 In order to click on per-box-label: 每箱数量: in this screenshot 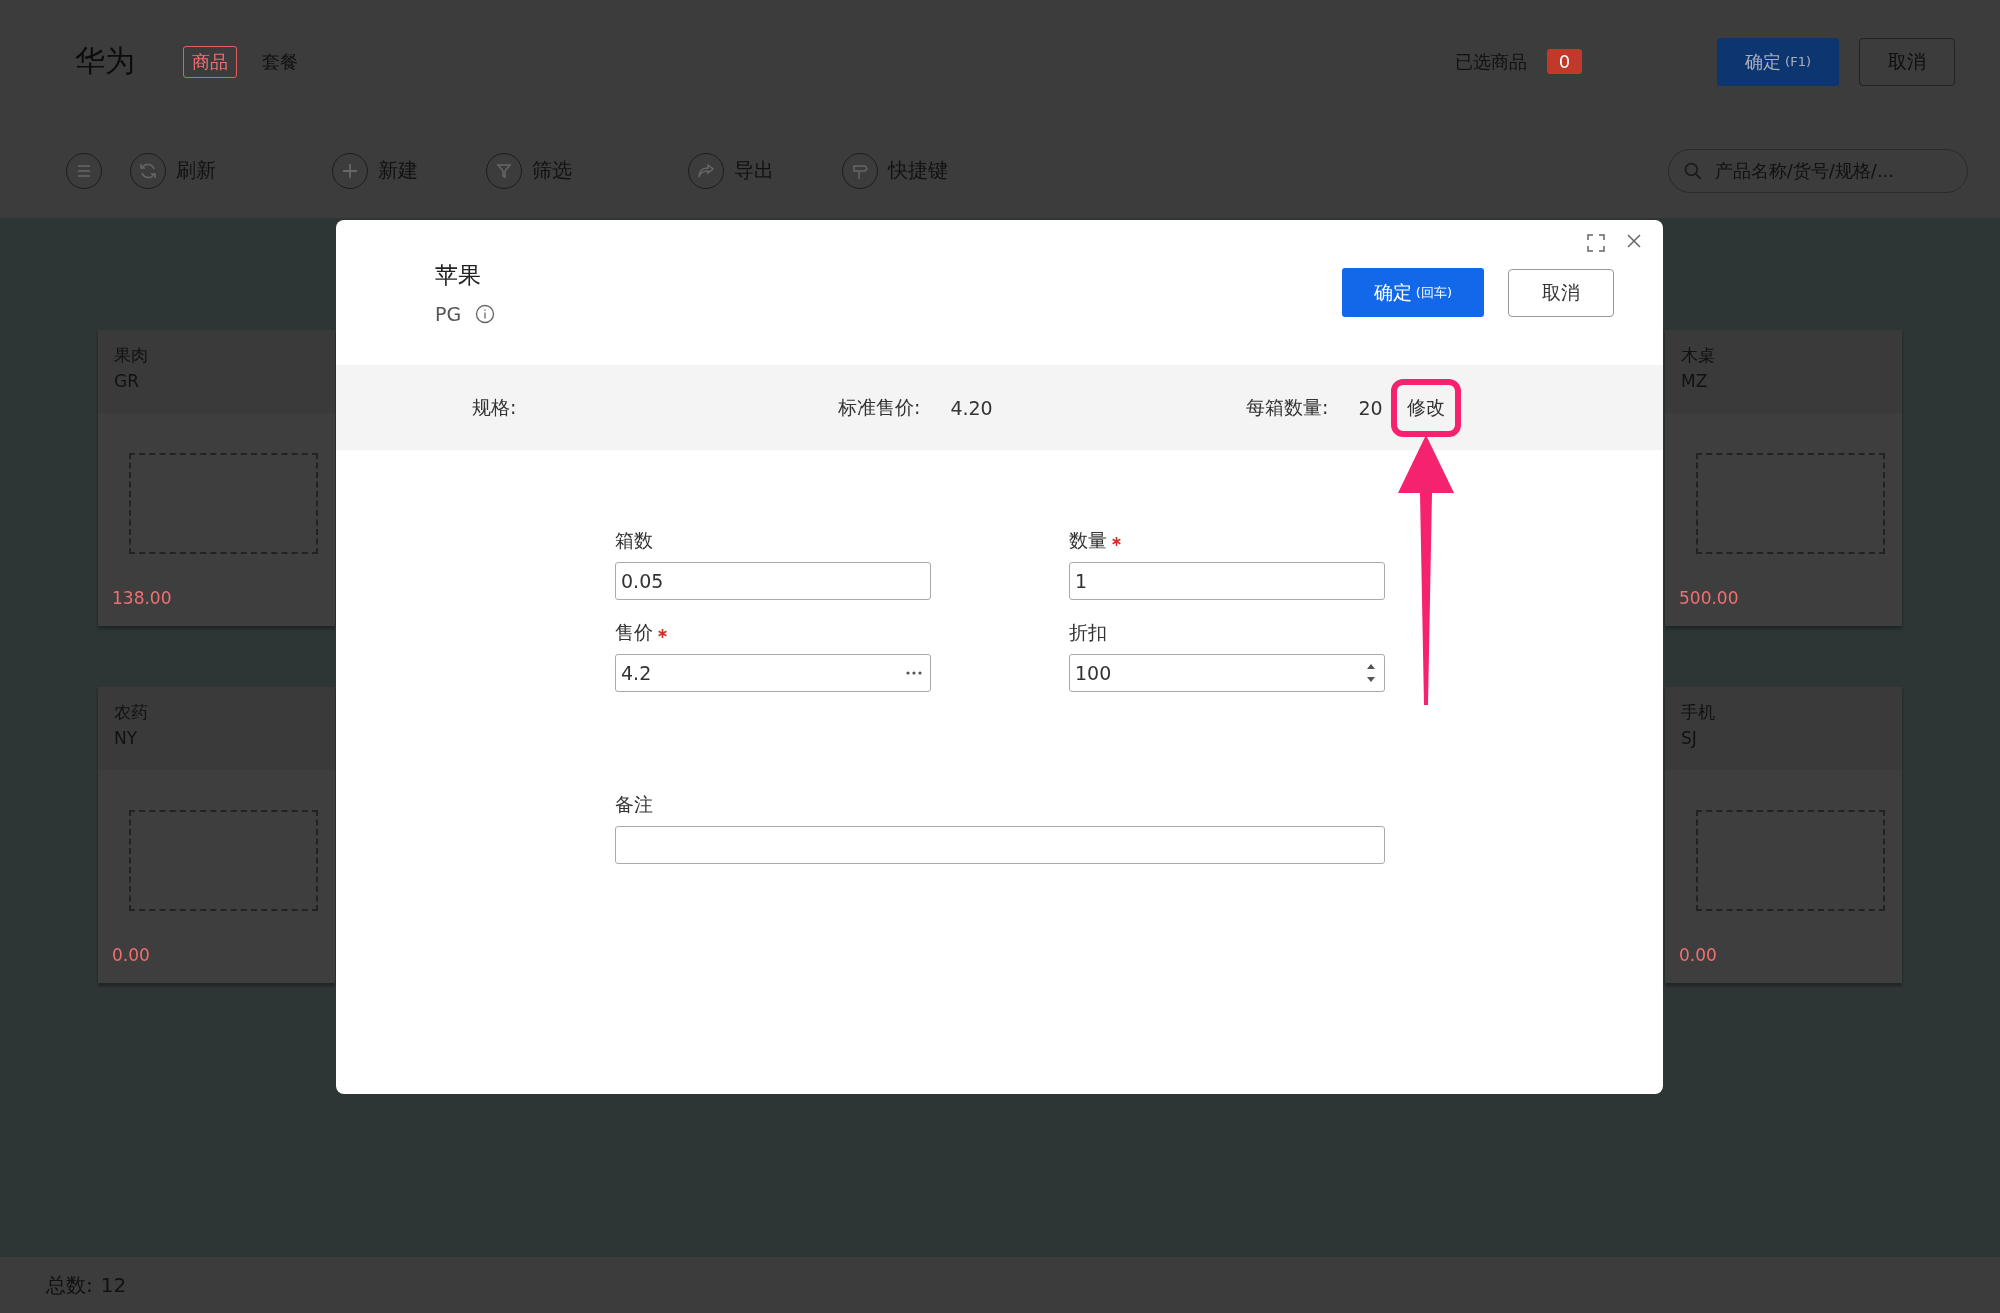, I will do `click(1287, 407)`.